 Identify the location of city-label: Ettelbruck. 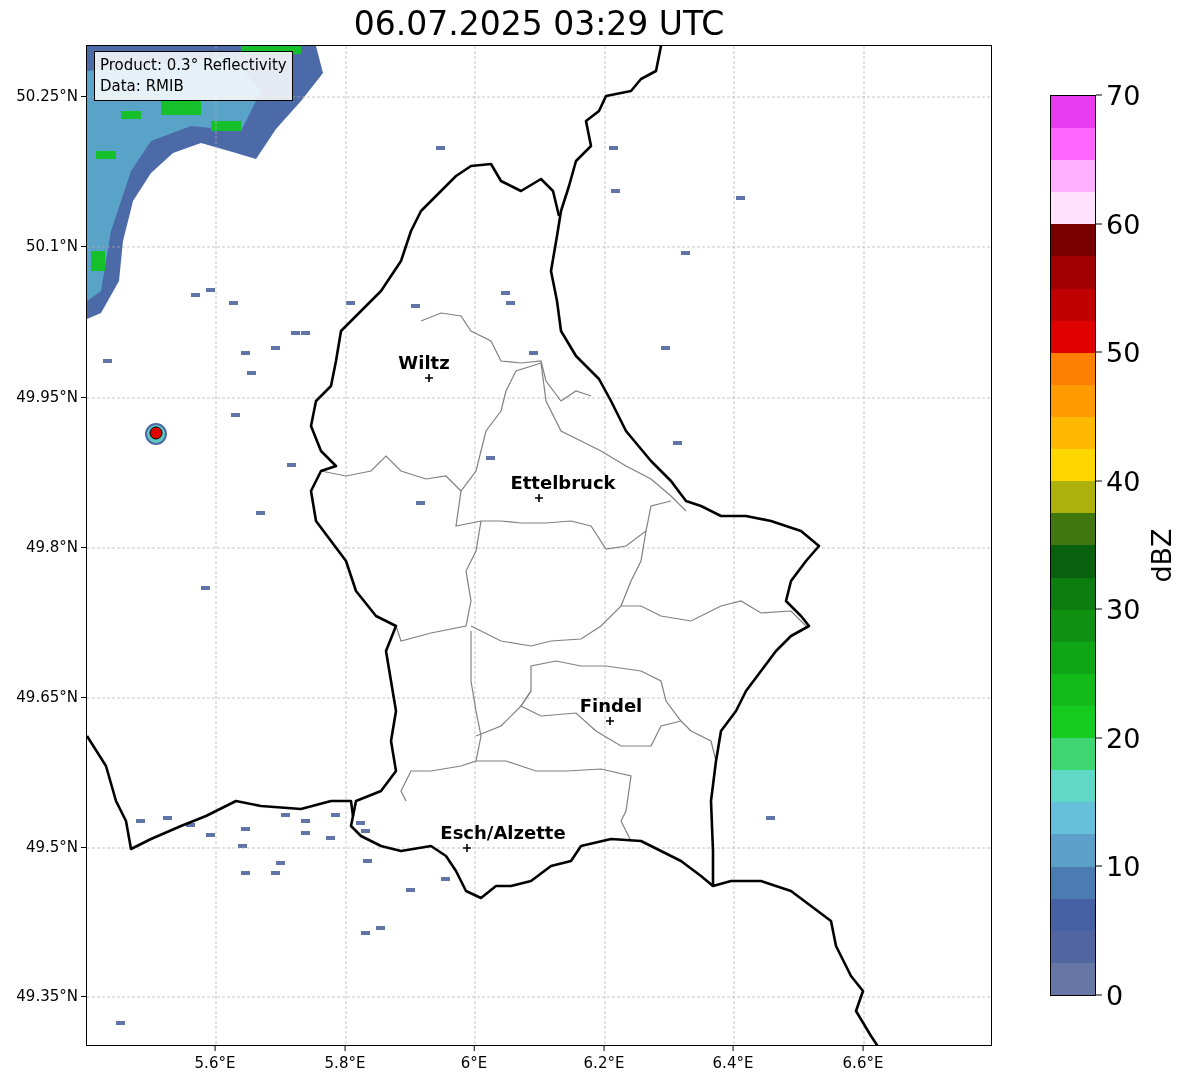
(563, 482).